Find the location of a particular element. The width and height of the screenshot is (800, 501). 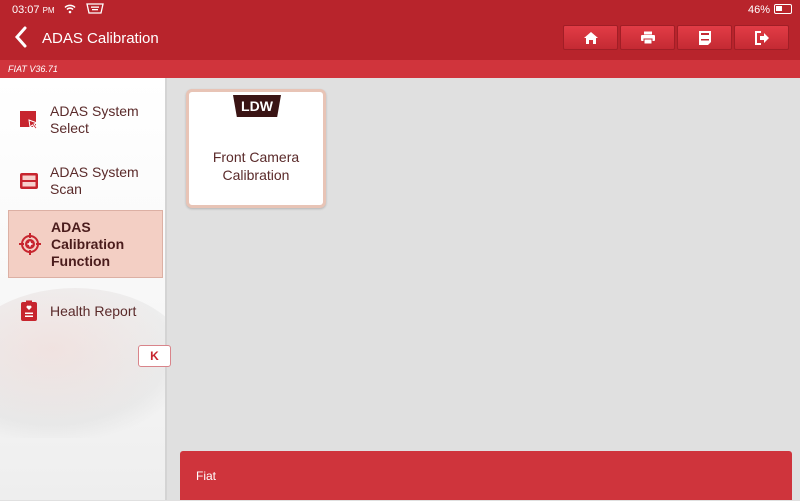

toolbar is located at coordinates (676, 37).